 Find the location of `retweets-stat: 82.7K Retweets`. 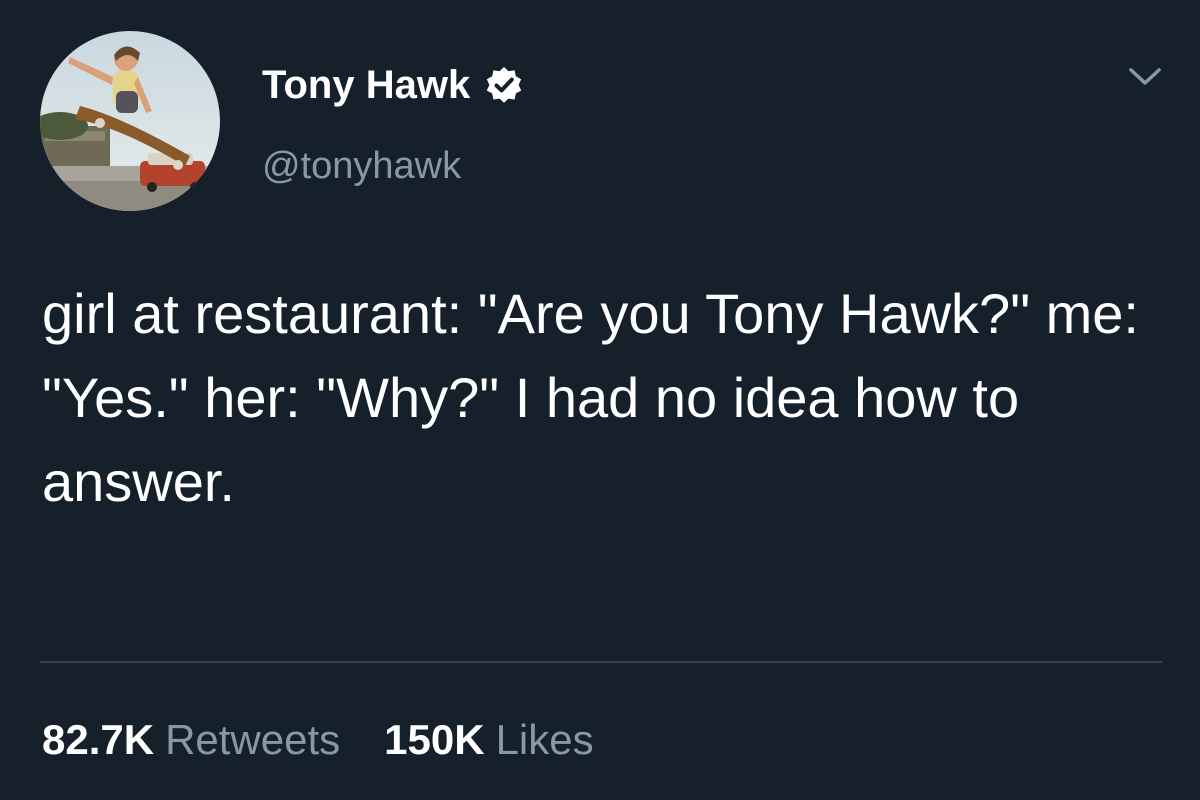

retweets-stat: 82.7K Retweets is located at coordinates (191, 740).